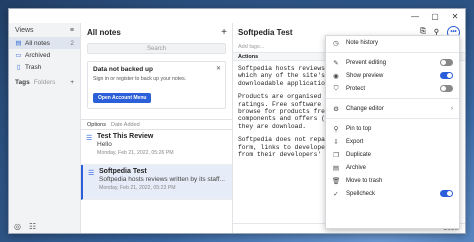  What do you see at coordinates (32, 226) in the screenshot?
I see `preferences-icon: ☷` at bounding box center [32, 226].